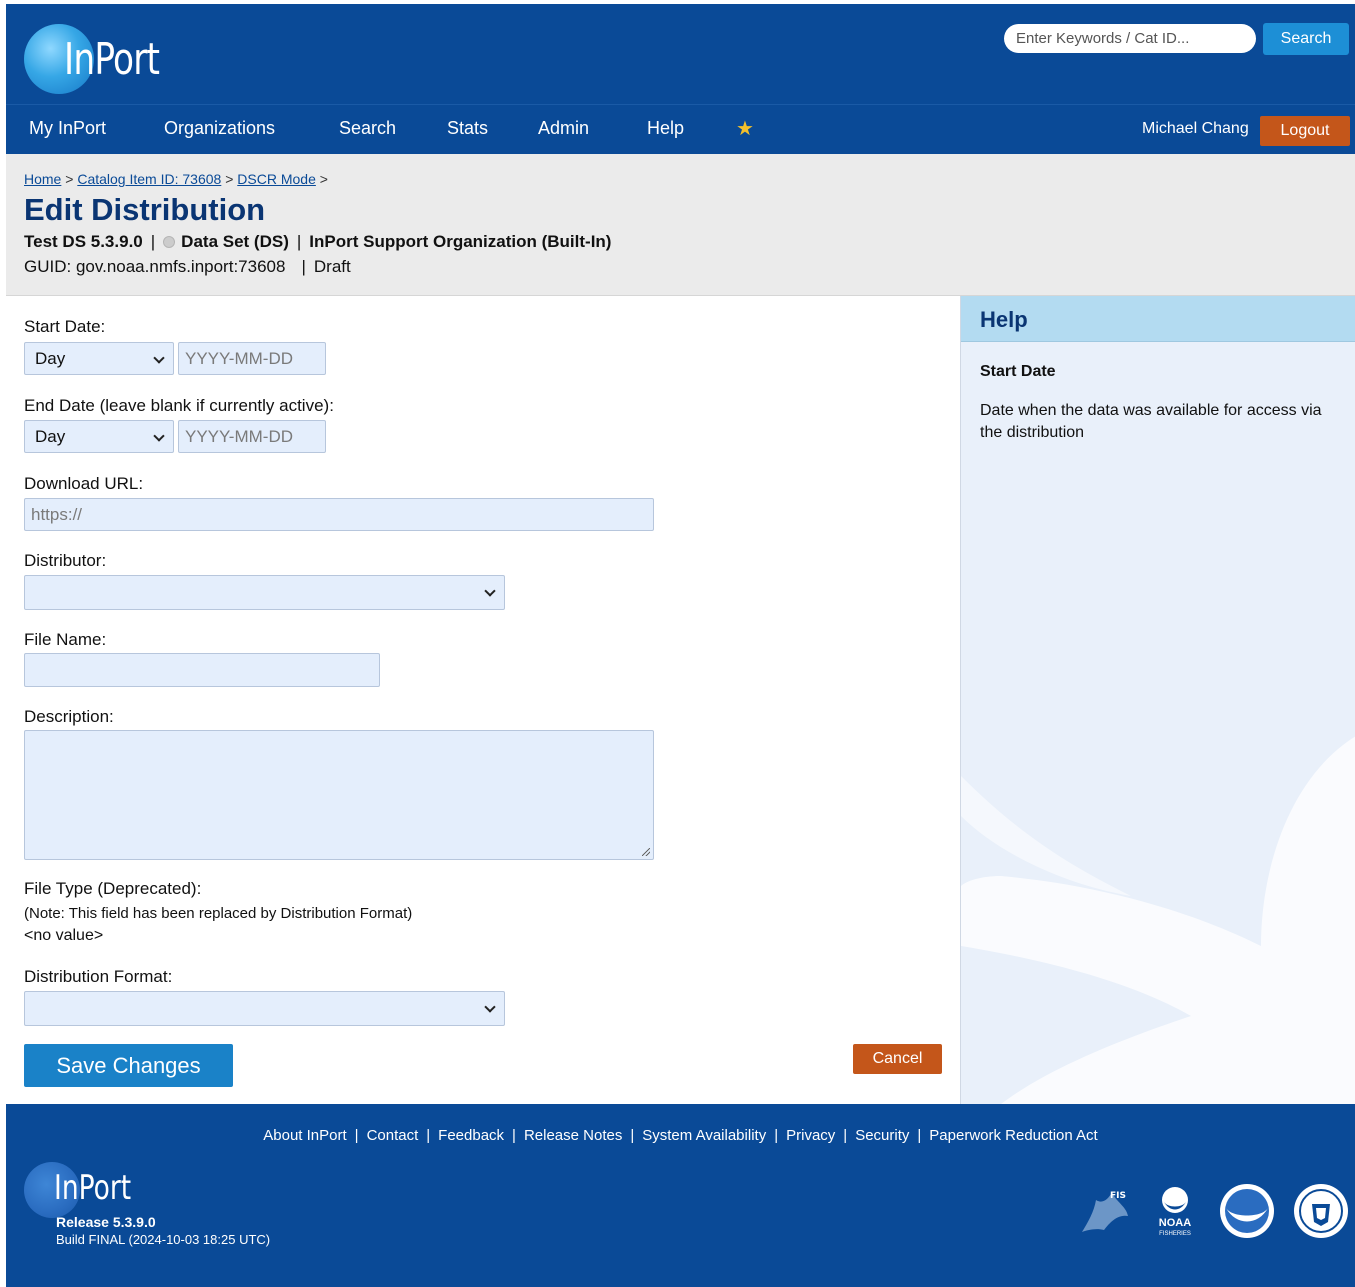 Image resolution: width=1355 pixels, height=1287 pixels. I want to click on file-type-label: File Type (Deprecated):, so click(113, 888).